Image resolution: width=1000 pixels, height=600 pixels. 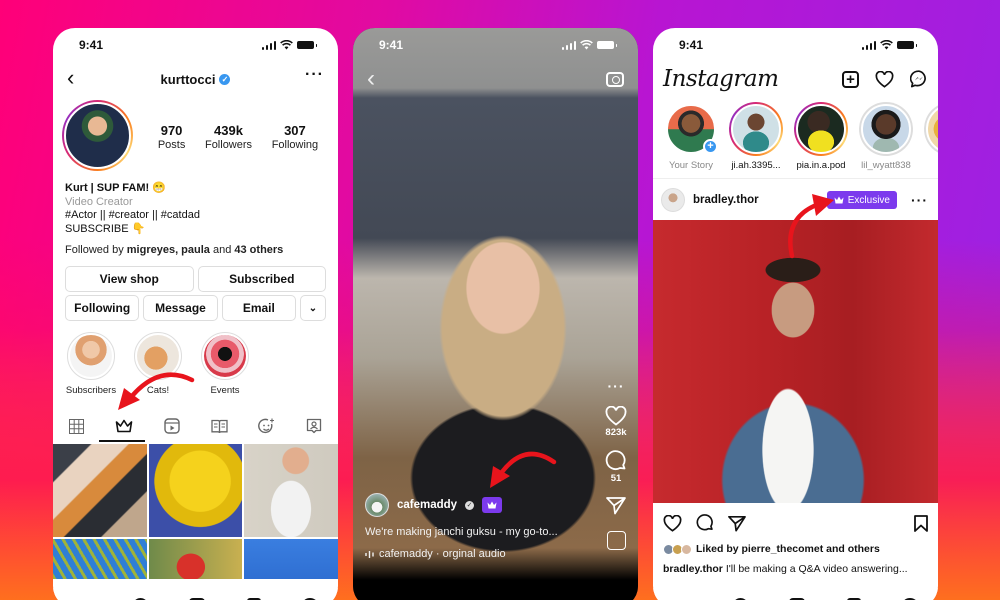 I want to click on story-item: sapp, so click(x=930, y=136).